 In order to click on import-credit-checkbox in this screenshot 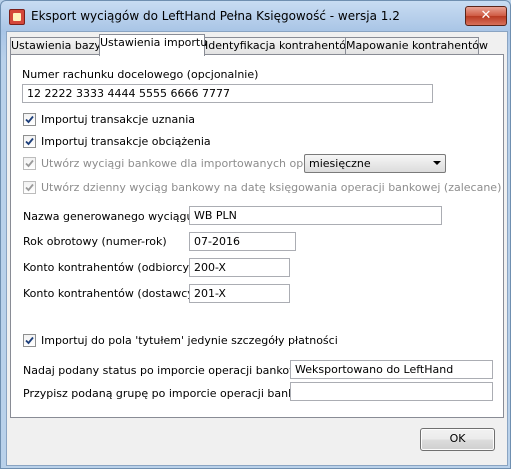, I will do `click(29, 119)`.